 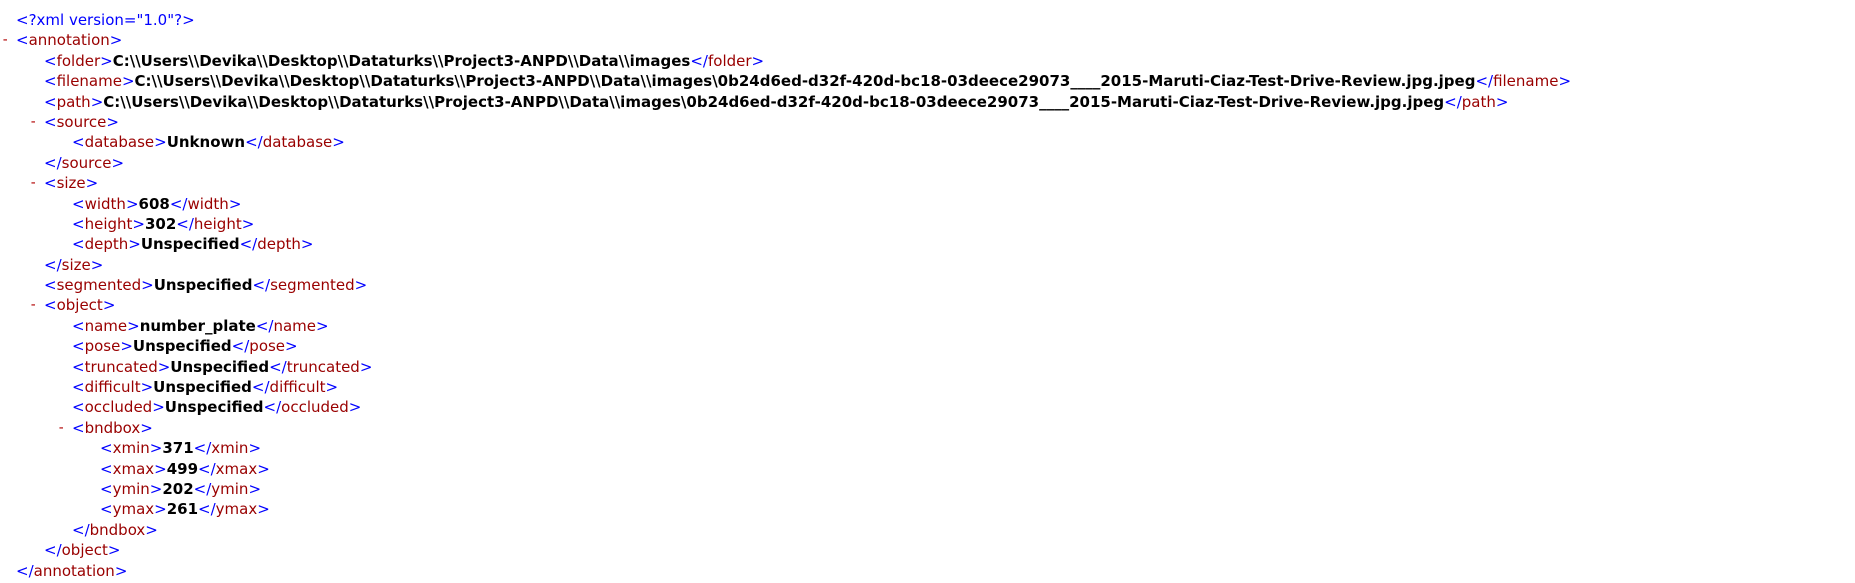 I want to click on collapse-toggle-bndbox: -, so click(x=61, y=428).